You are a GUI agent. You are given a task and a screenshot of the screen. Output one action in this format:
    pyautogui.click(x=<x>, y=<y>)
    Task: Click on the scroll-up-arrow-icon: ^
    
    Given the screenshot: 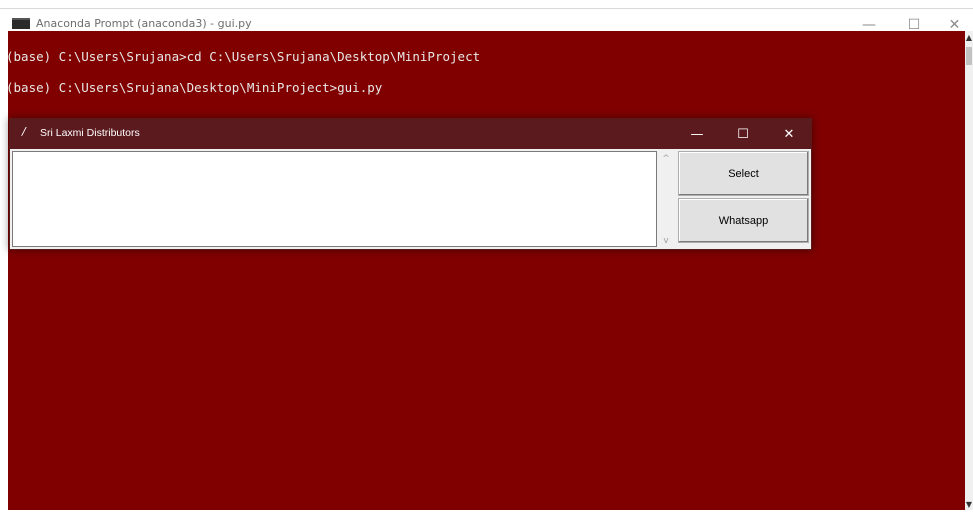 What is the action you would take?
    pyautogui.click(x=666, y=159)
    